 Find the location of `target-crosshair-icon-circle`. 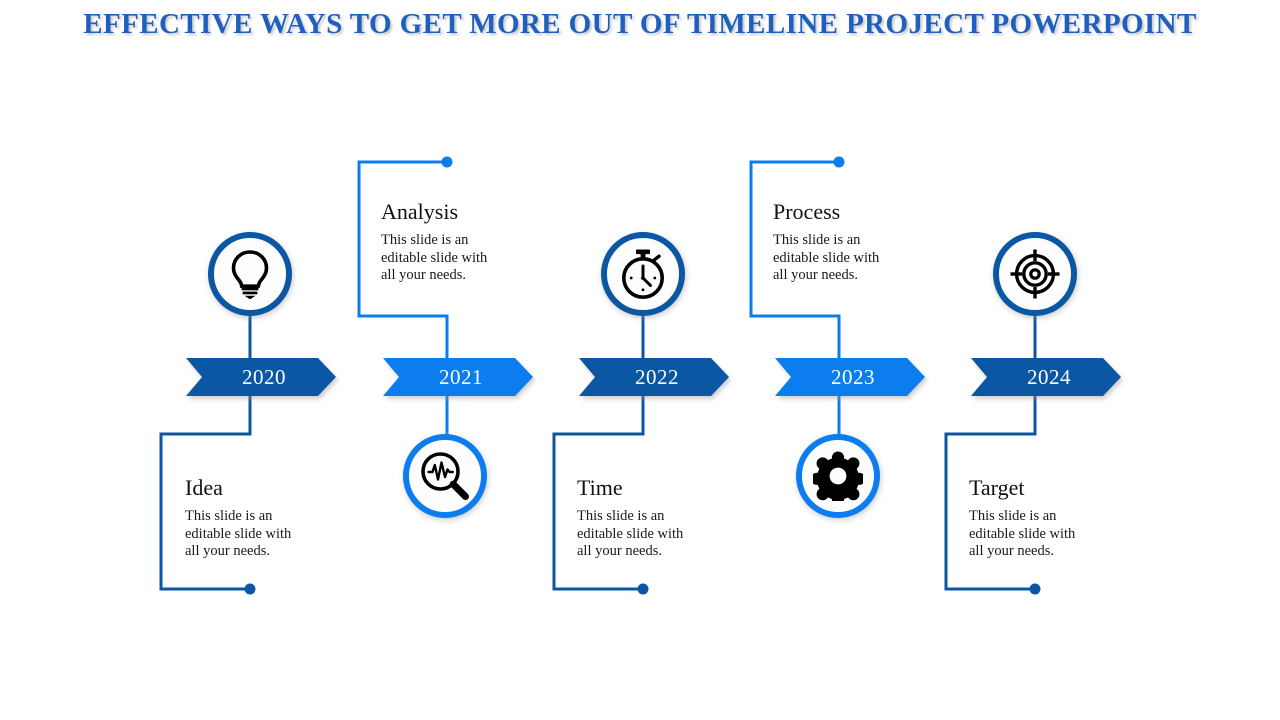

target-crosshair-icon-circle is located at coordinates (1035, 274).